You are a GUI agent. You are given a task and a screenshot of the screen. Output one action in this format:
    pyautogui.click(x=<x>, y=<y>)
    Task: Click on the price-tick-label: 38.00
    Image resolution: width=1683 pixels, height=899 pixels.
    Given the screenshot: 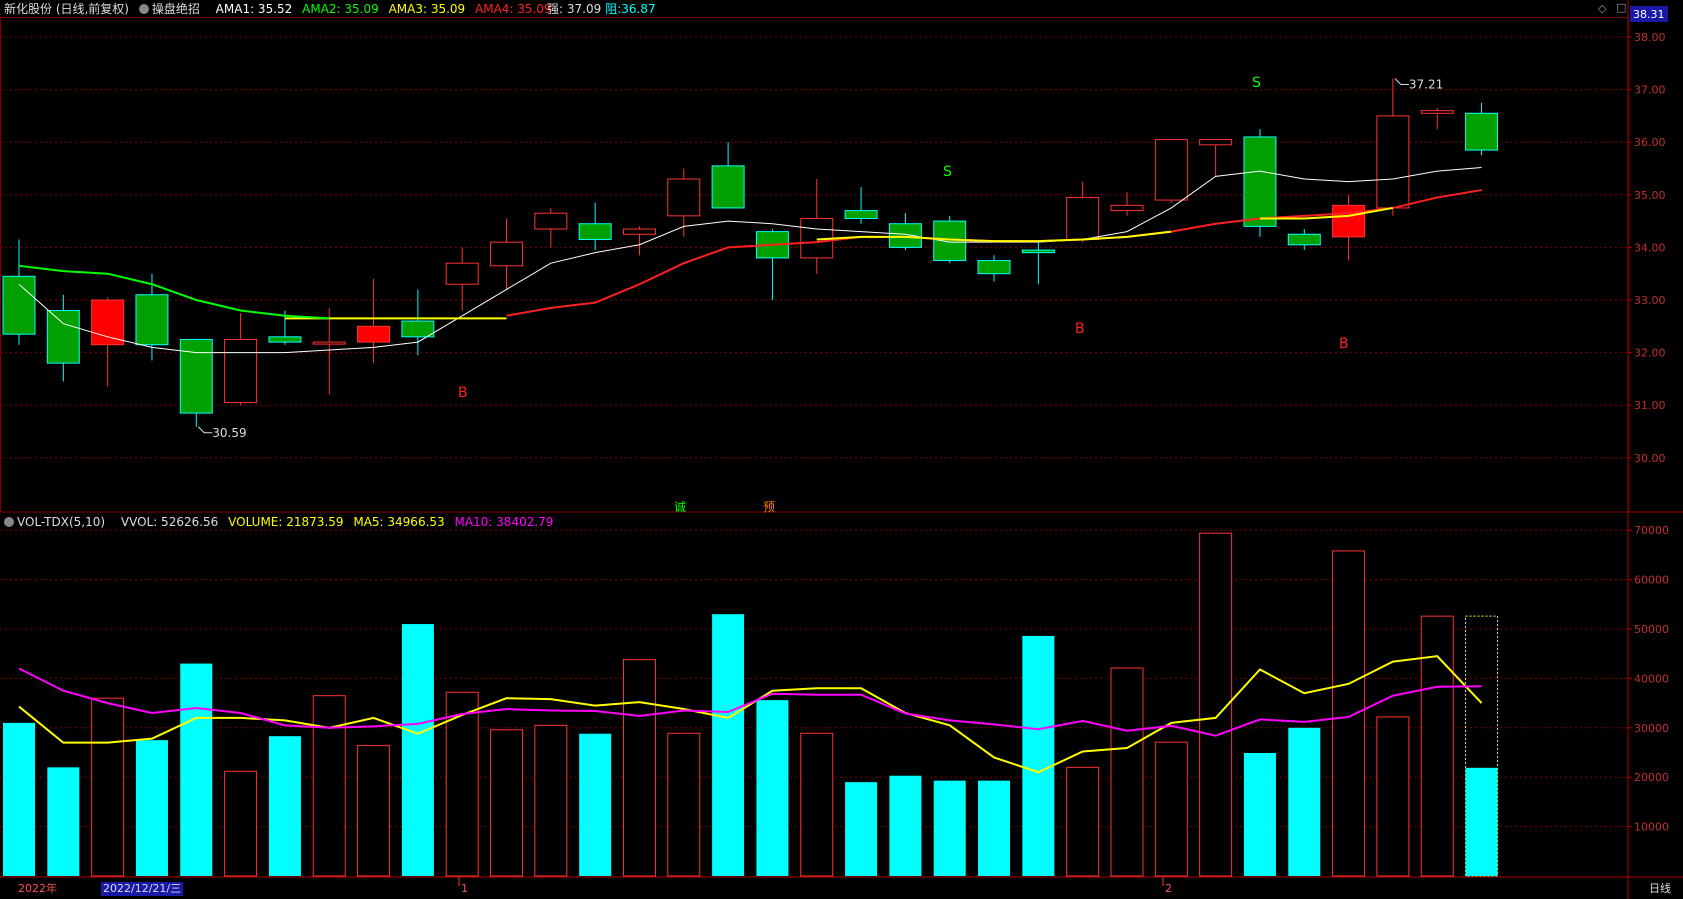 What is the action you would take?
    pyautogui.click(x=1650, y=37)
    